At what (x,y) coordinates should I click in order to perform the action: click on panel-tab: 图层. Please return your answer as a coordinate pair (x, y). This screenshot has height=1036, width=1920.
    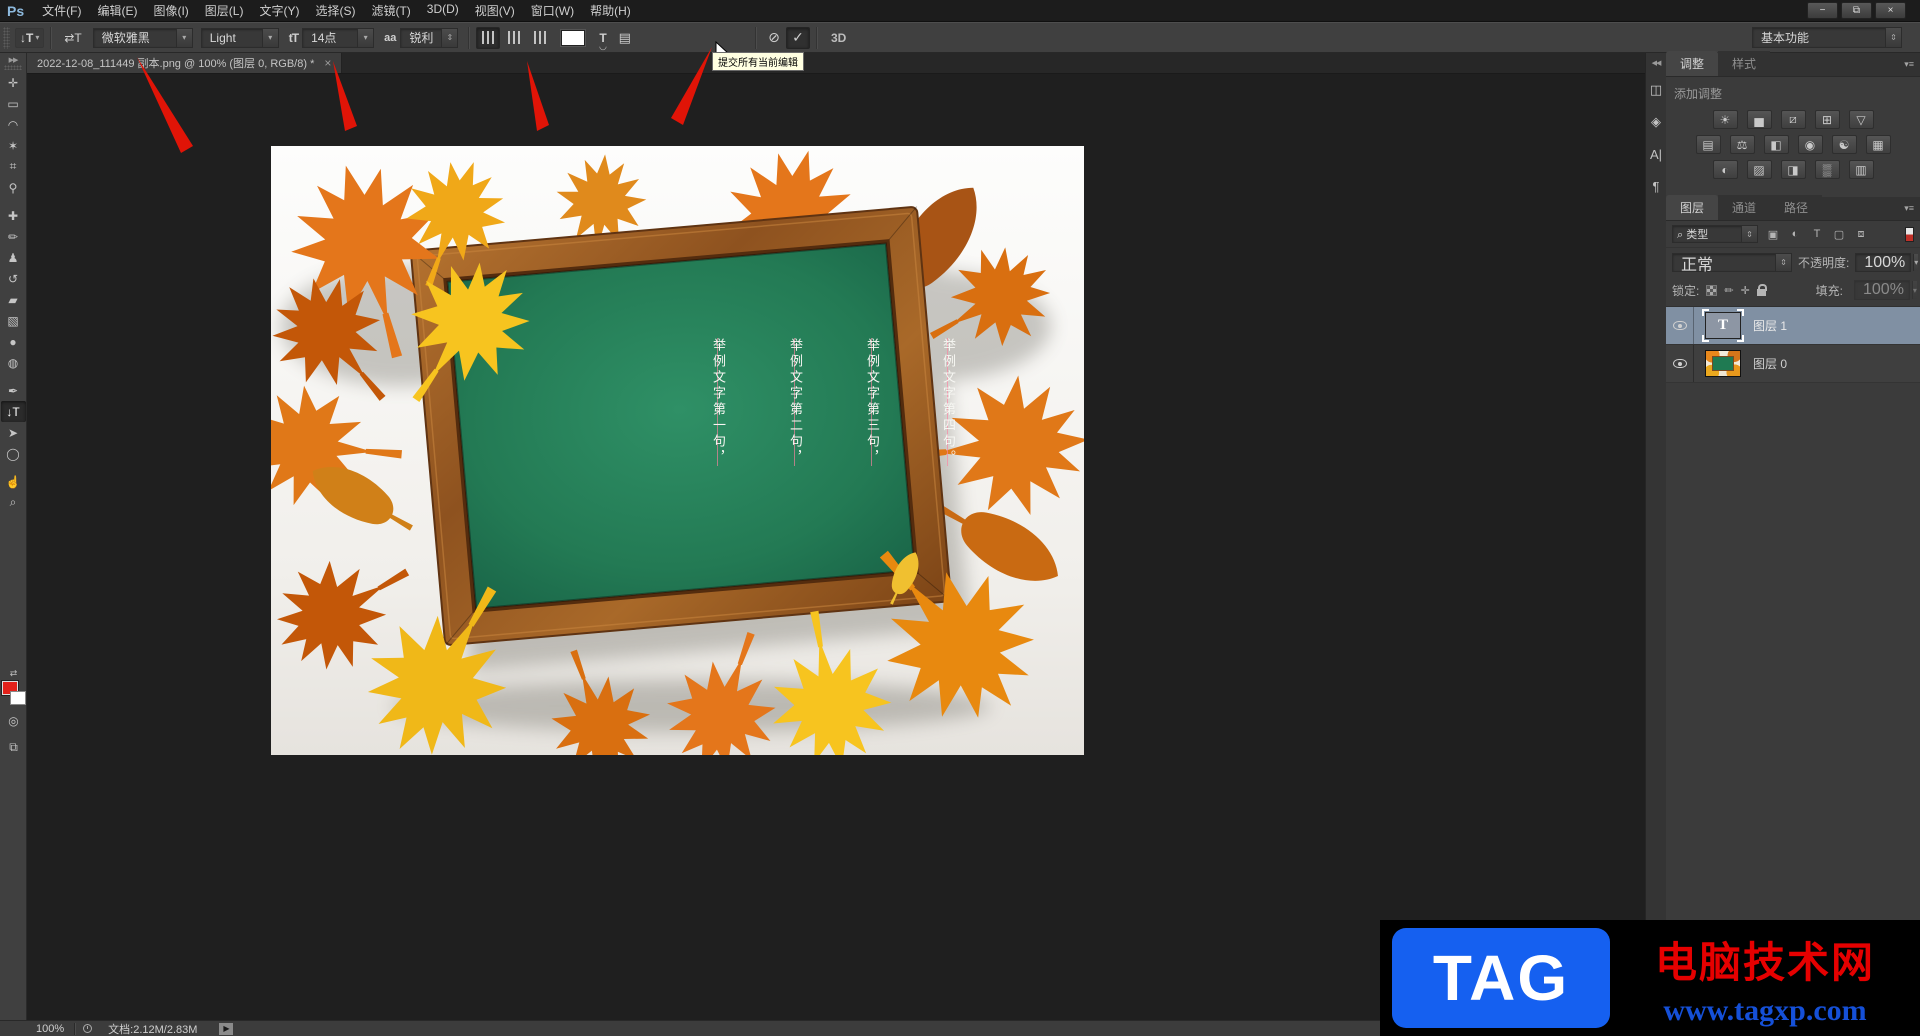
    Looking at the image, I should click on (1692, 207).